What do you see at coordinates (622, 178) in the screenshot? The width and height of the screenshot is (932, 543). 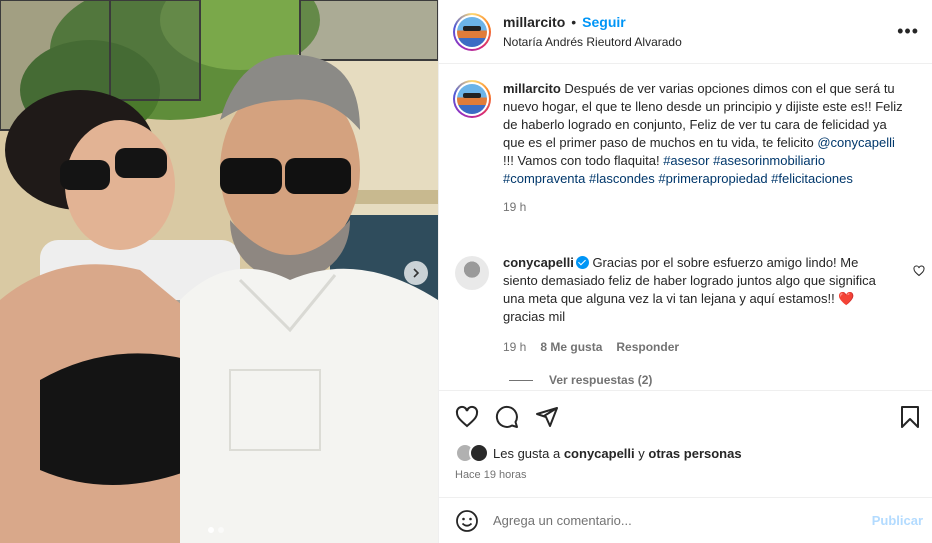 I see `hashtag-link: #lascondes` at bounding box center [622, 178].